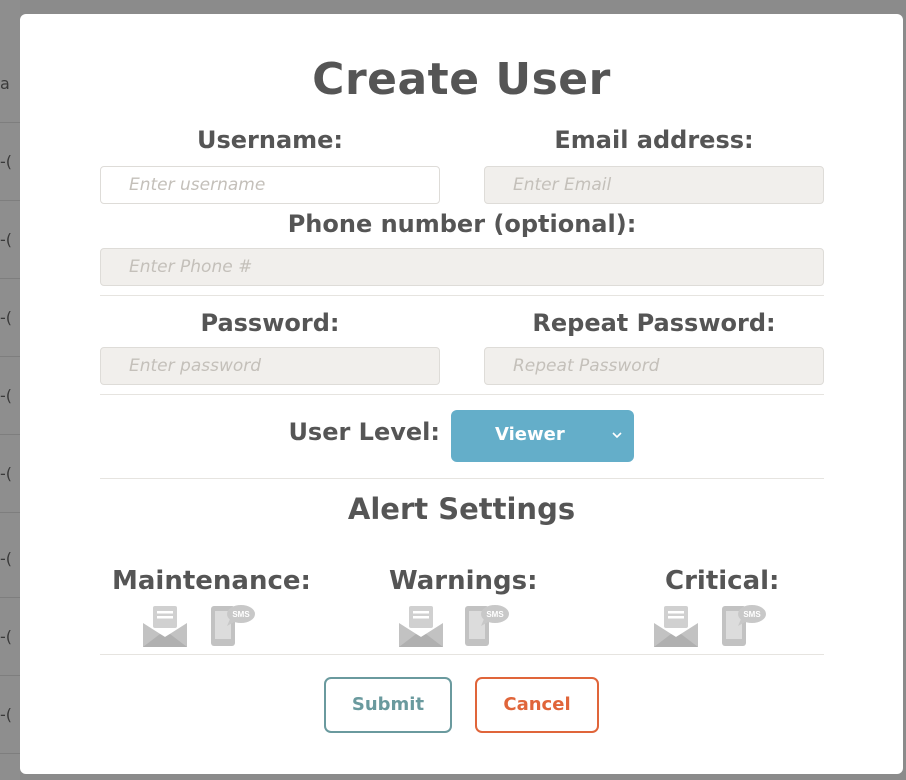  I want to click on modal-title: Create User, so click(461, 79).